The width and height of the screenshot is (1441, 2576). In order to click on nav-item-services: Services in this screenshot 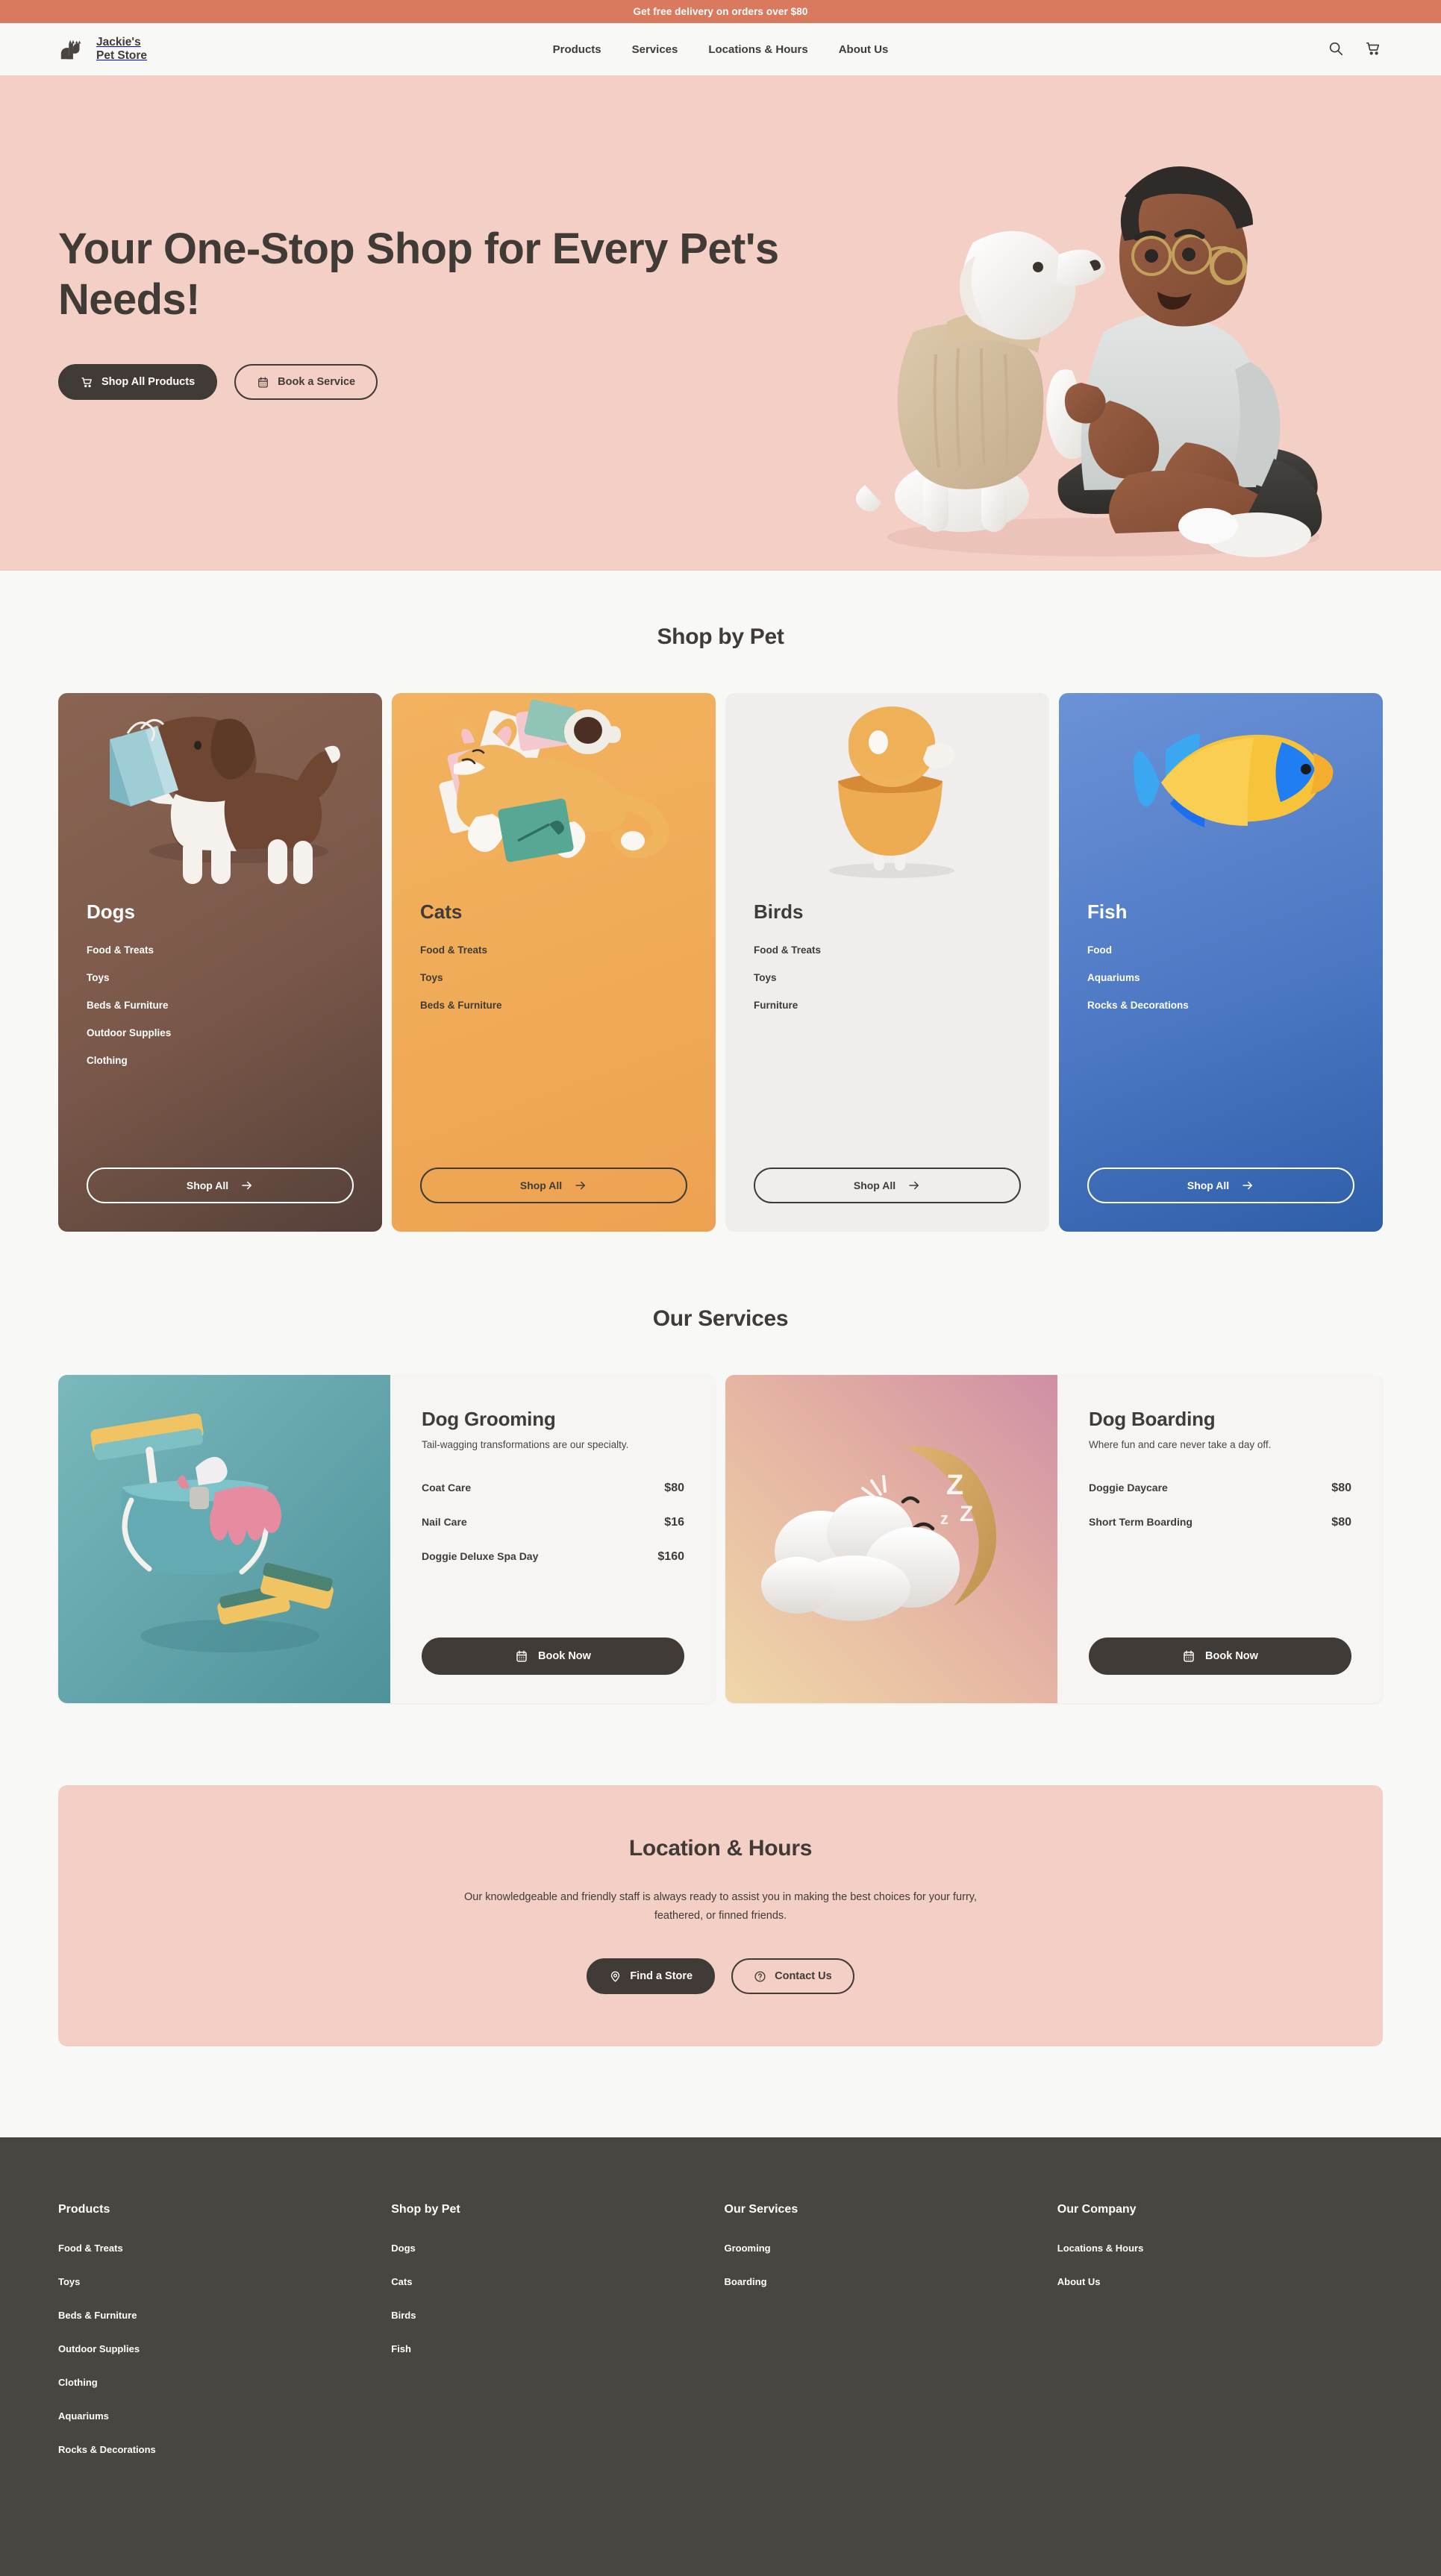, I will do `click(655, 49)`.